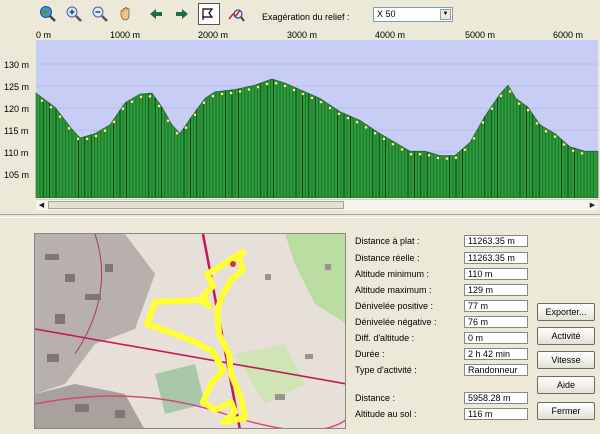 This screenshot has width=600, height=434. Describe the element at coordinates (566, 411) in the screenshot. I see `close-button: Fermer` at that location.